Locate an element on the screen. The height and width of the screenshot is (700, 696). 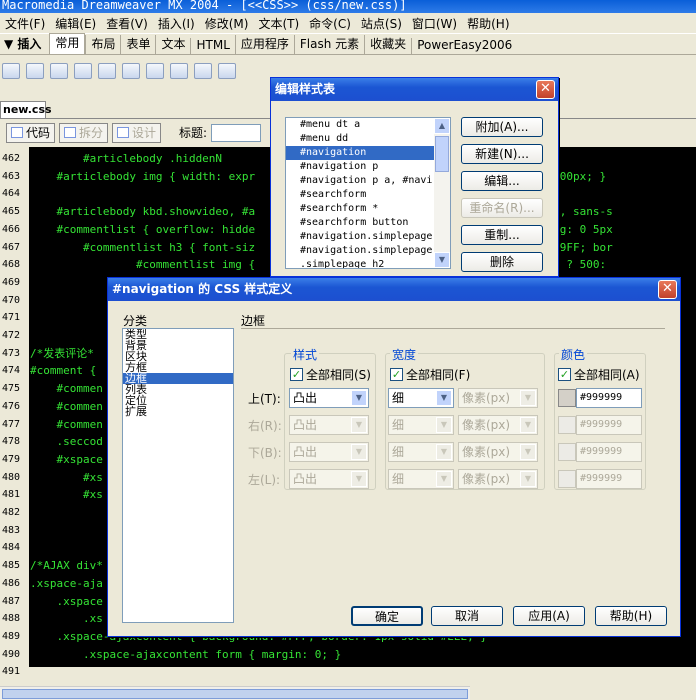
tab-html: HTML is located at coordinates (212, 46).